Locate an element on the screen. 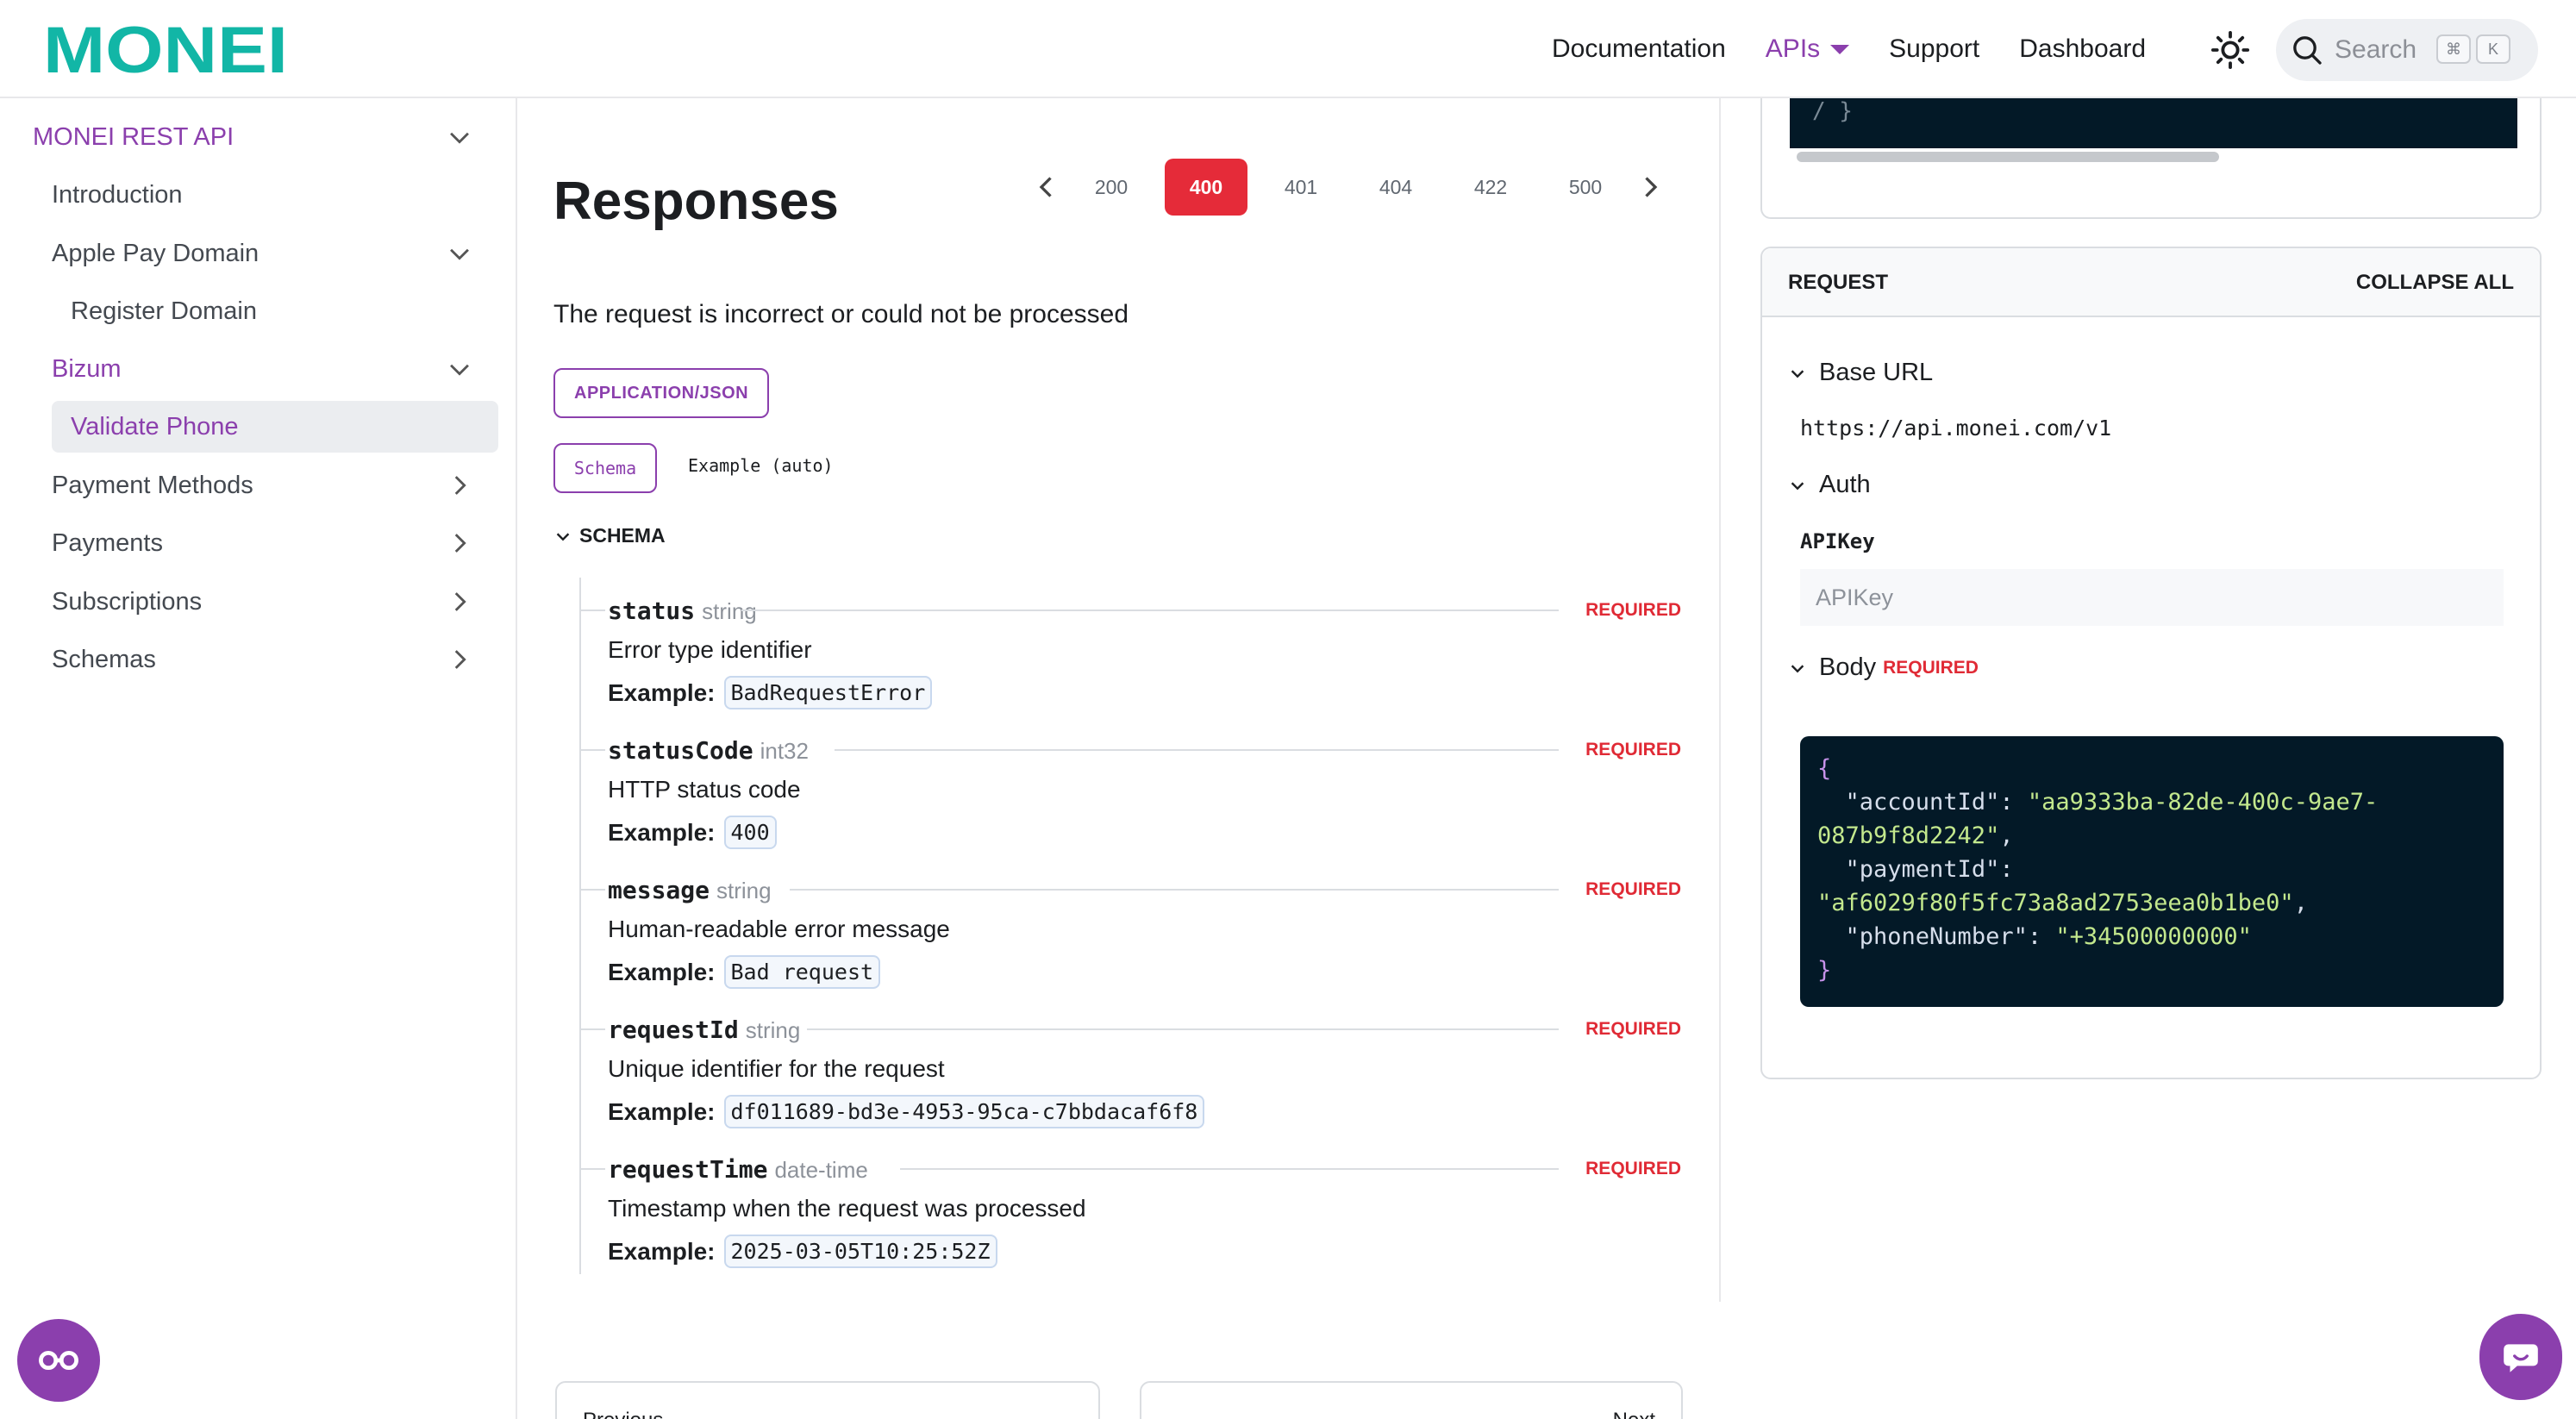 The image size is (2576, 1419). horizontal-scrollbar is located at coordinates (2008, 157).